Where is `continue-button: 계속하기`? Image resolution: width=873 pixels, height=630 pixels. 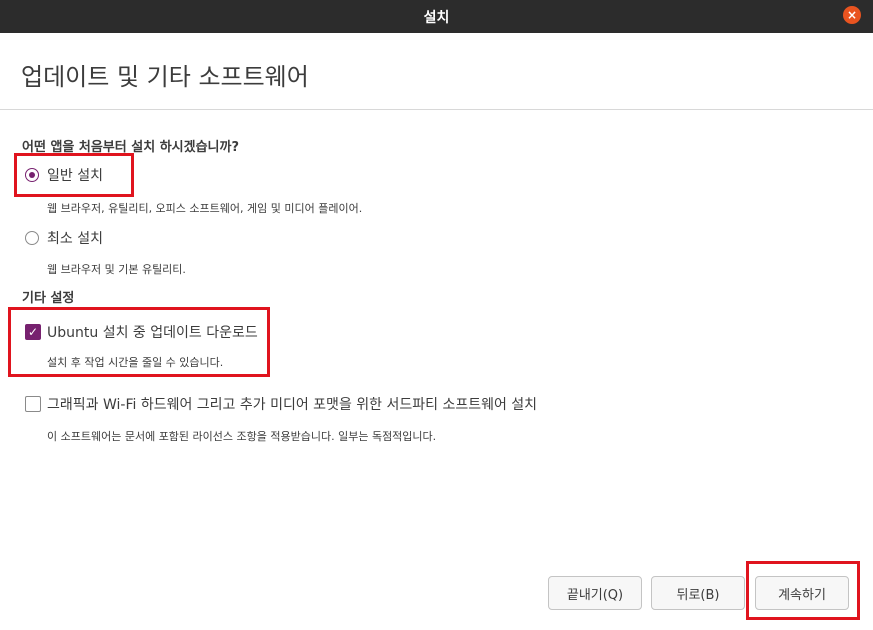 continue-button: 계속하기 is located at coordinates (802, 593).